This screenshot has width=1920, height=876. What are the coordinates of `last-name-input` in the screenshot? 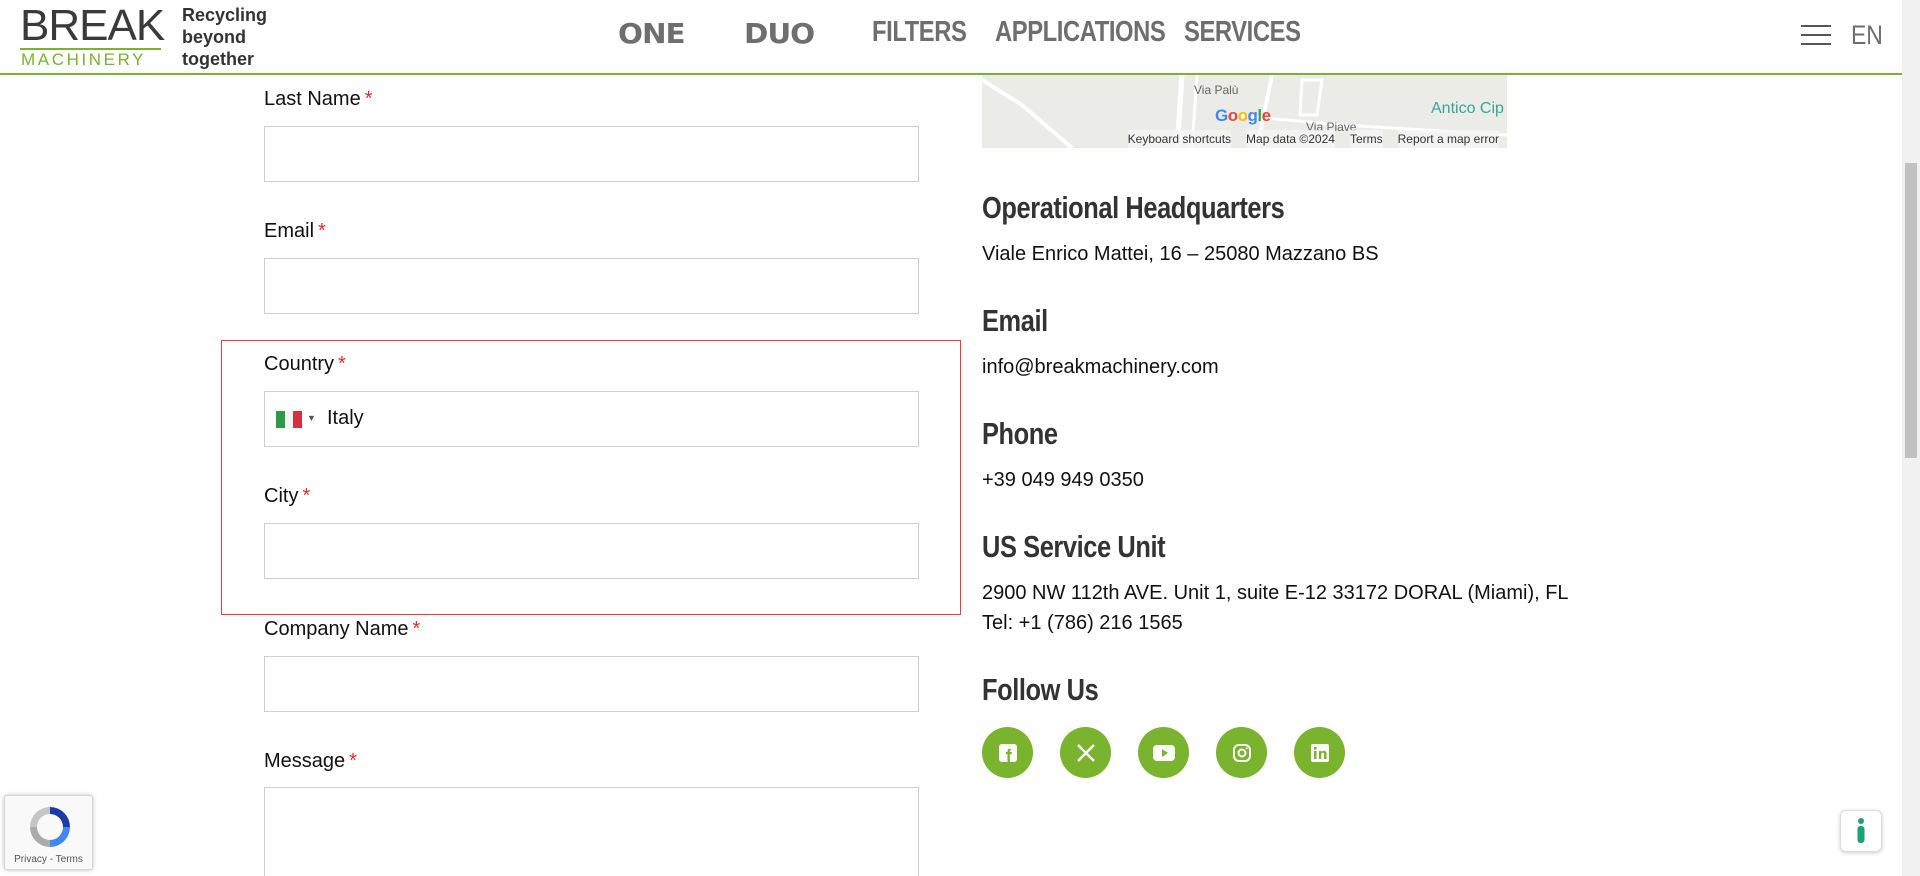 It's located at (591, 154).